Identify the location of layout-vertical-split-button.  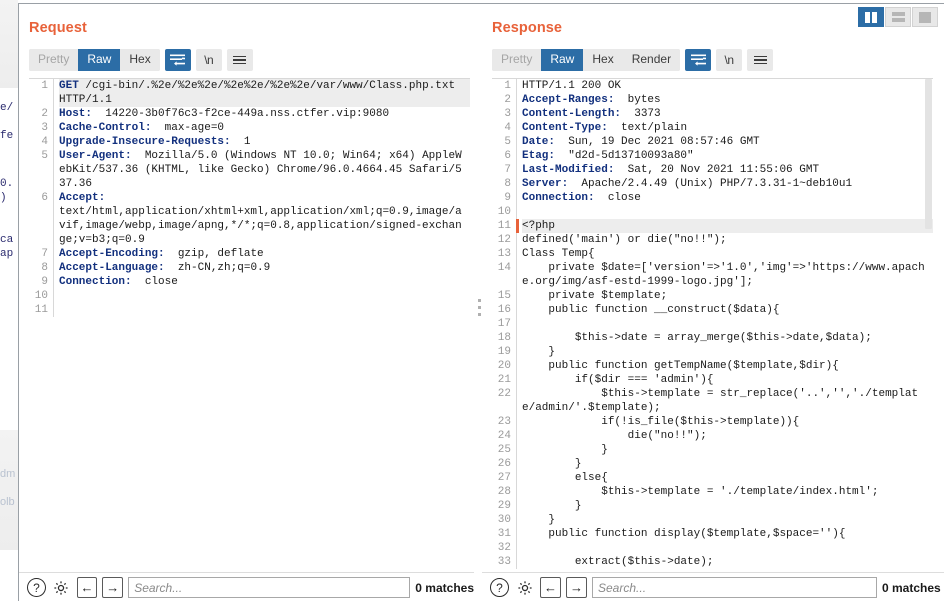
(871, 17).